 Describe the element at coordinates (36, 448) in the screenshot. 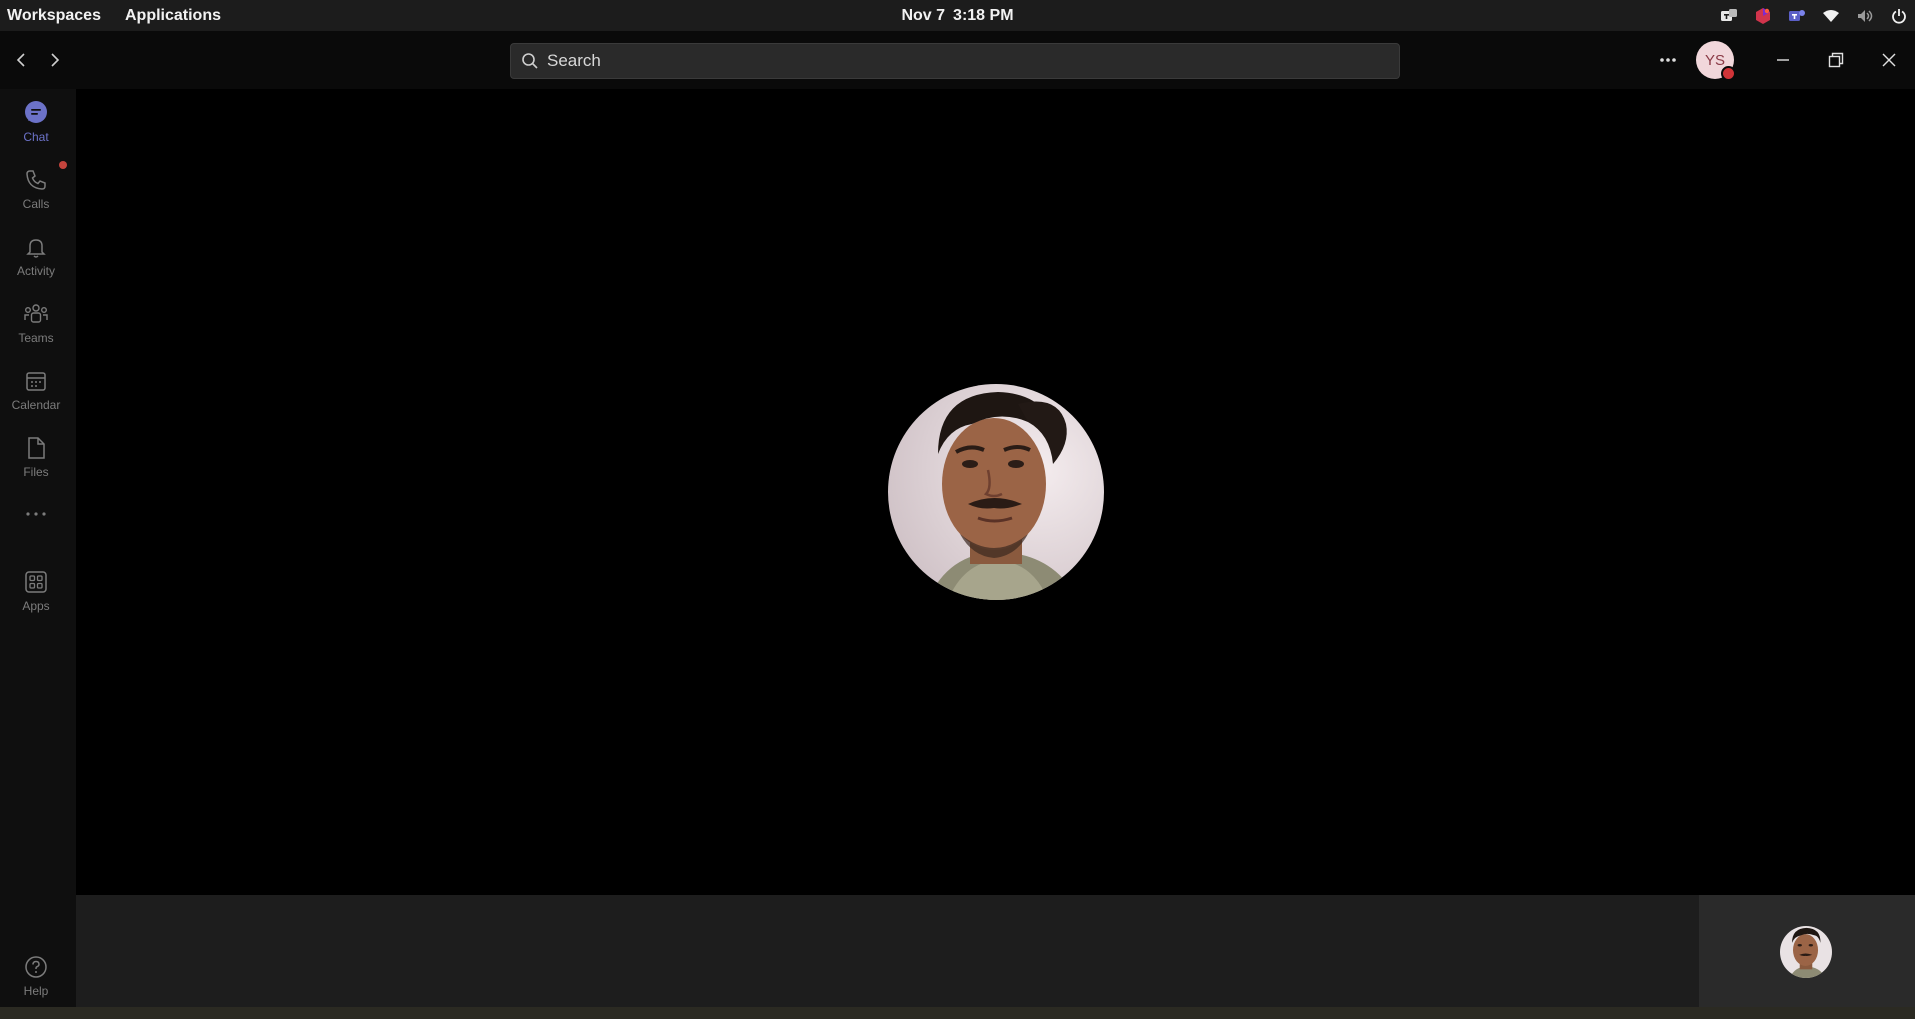

I see `file-icon` at that location.